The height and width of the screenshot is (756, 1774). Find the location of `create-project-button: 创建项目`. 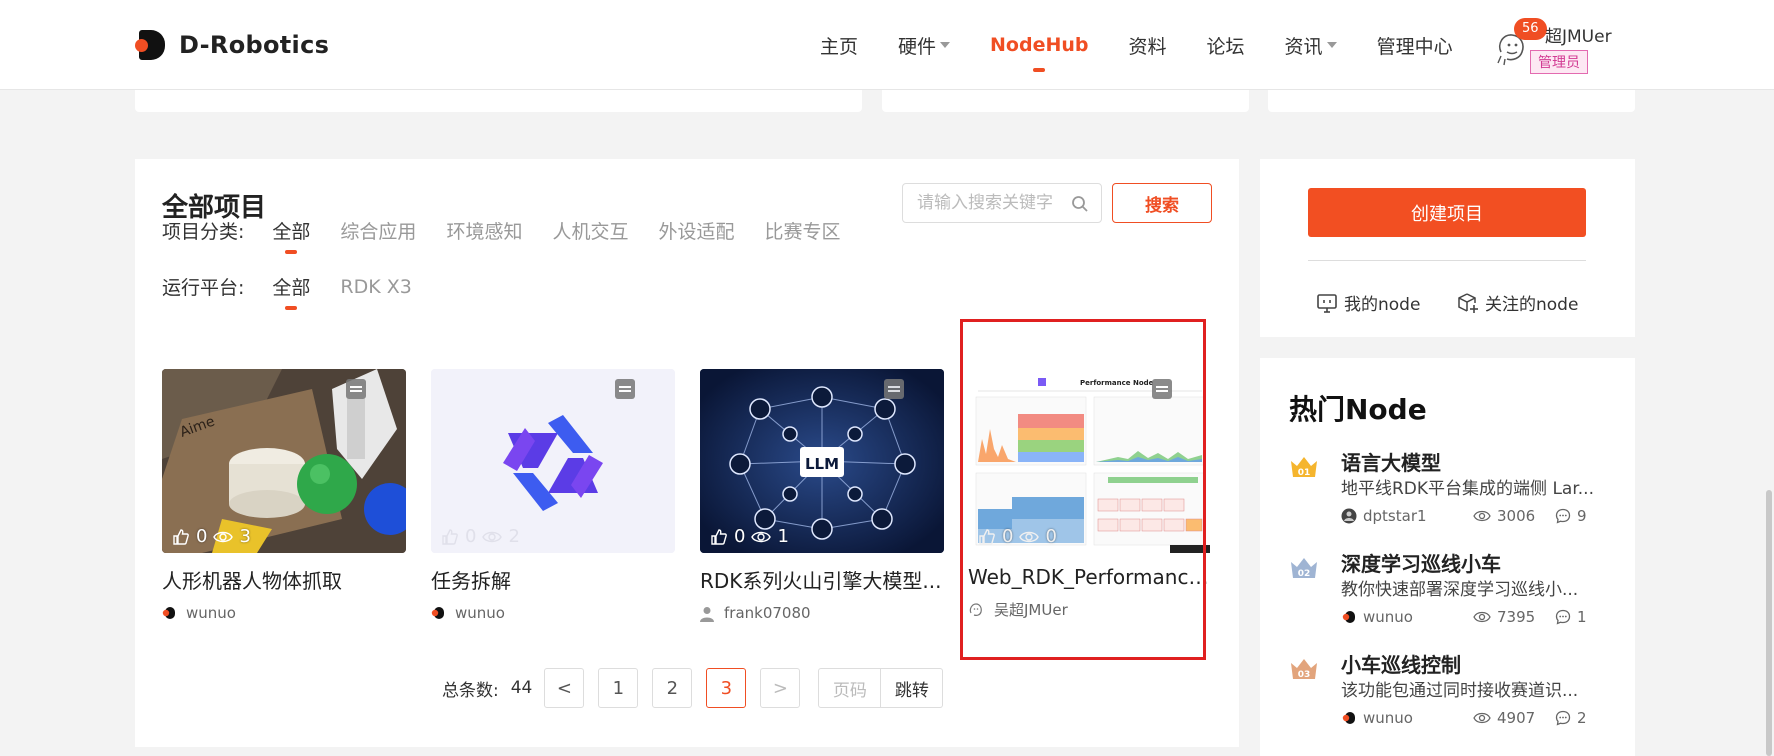

create-project-button: 创建项目 is located at coordinates (1447, 212).